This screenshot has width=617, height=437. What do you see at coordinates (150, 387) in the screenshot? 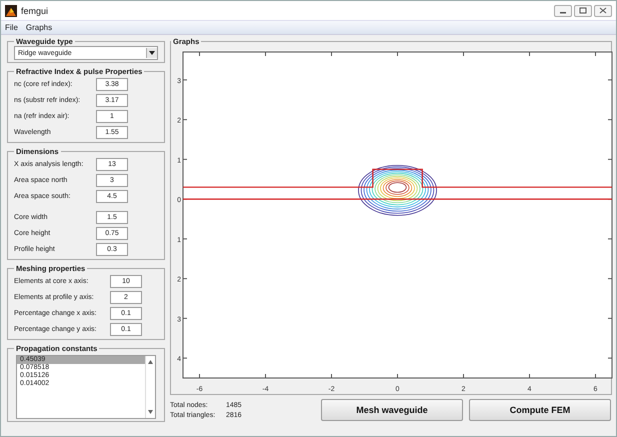
I see `scrollbar` at bounding box center [150, 387].